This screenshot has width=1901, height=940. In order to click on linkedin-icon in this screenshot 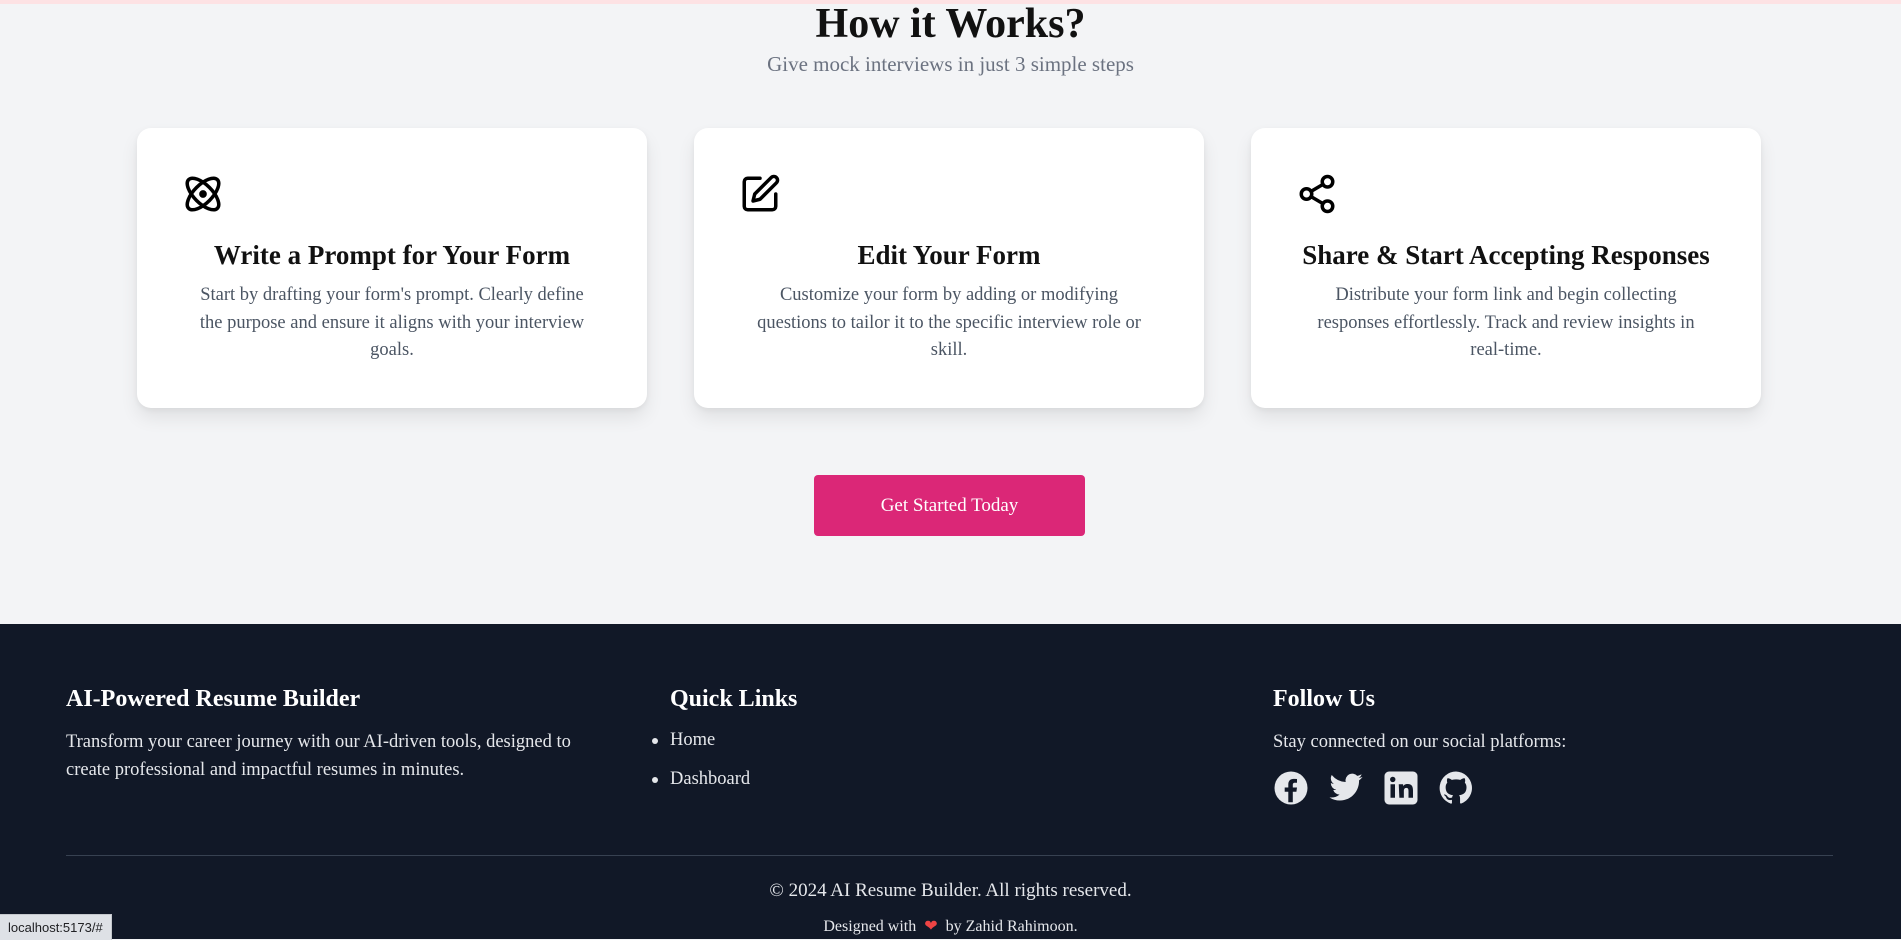, I will do `click(1401, 788)`.